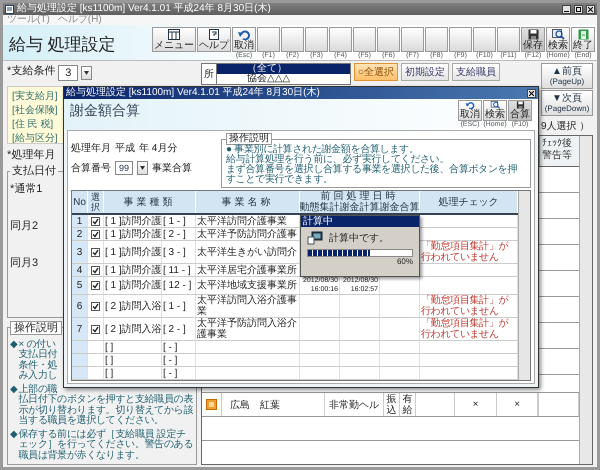 This screenshot has width=600, height=470. What do you see at coordinates (24, 263) in the screenshot?
I see `field-label: 同月3` at bounding box center [24, 263].